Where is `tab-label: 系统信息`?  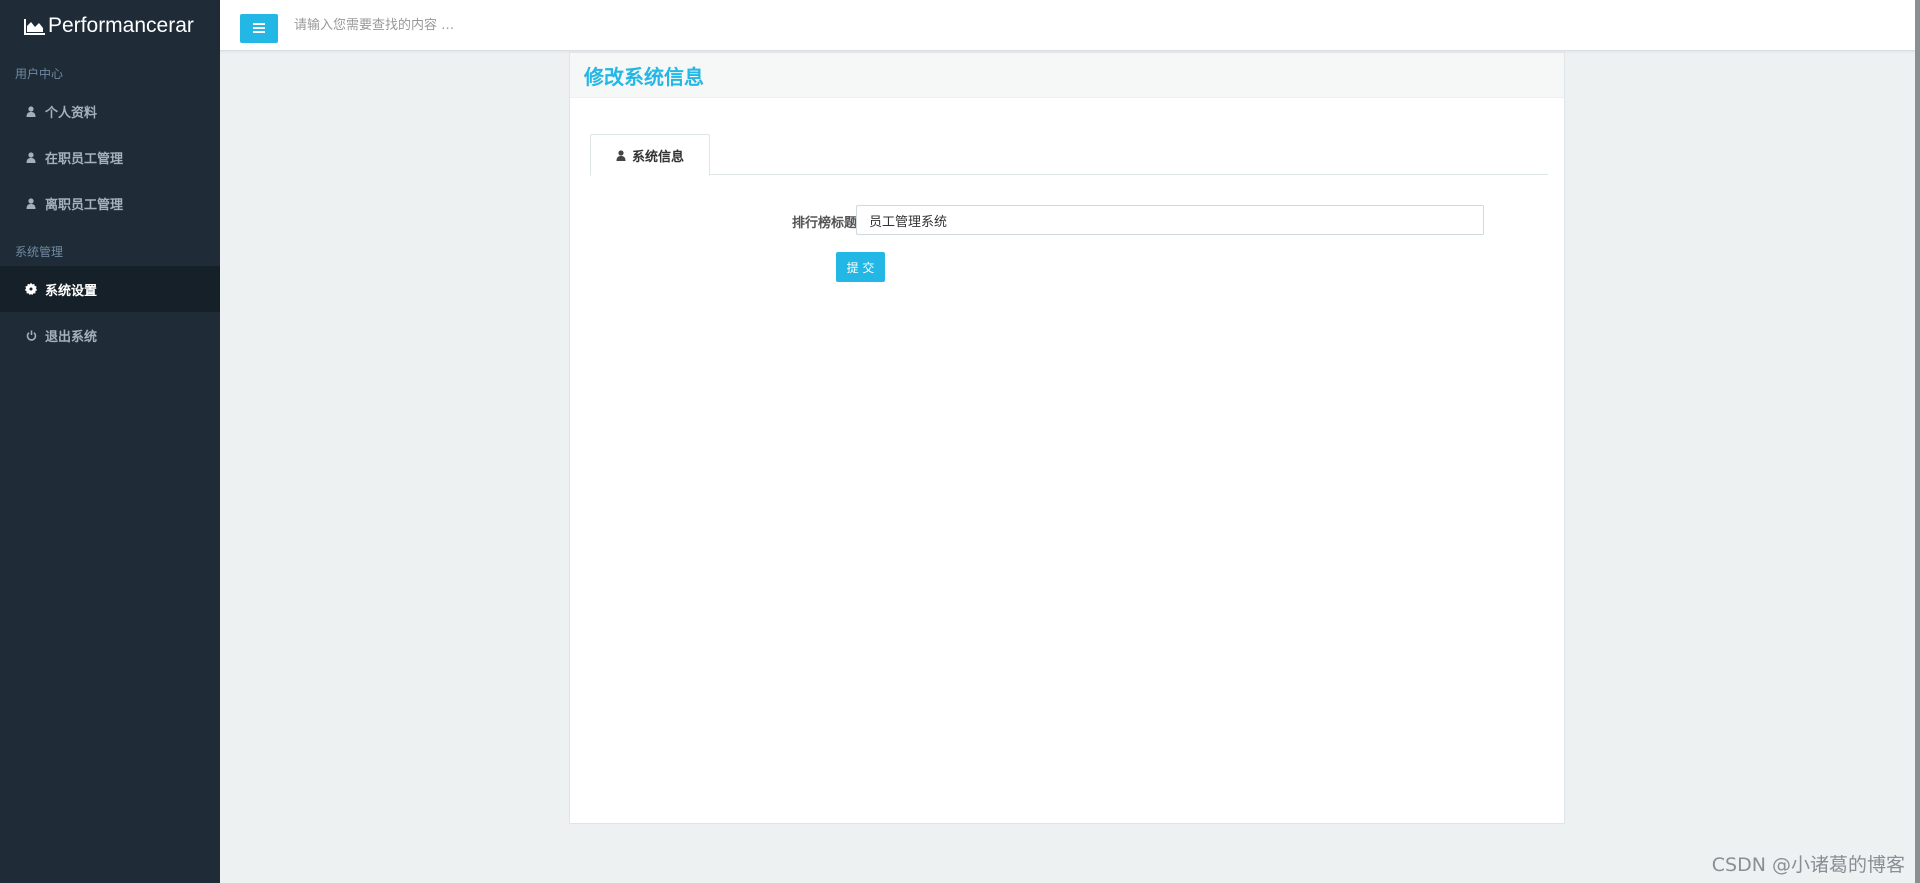
tab-label: 系统信息 is located at coordinates (657, 157).